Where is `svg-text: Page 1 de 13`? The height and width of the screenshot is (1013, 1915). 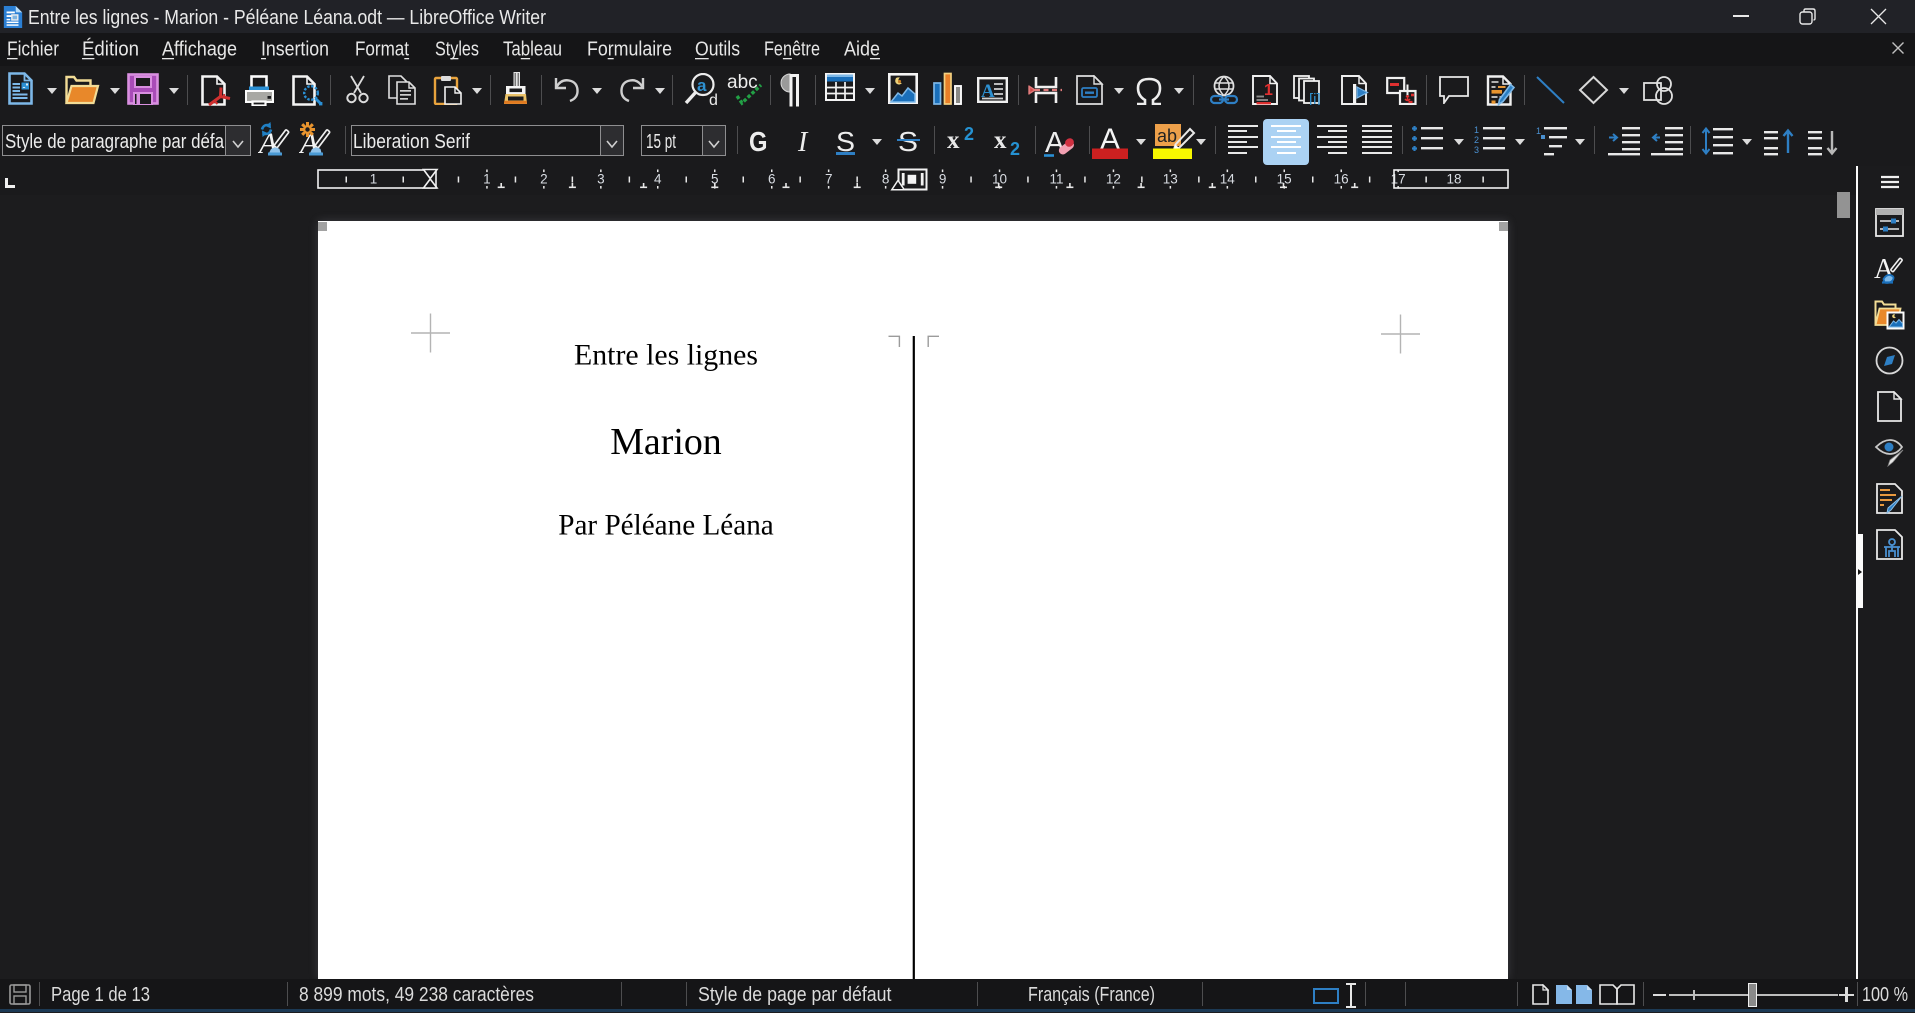 svg-text: Page 1 de 13 is located at coordinates (100, 995).